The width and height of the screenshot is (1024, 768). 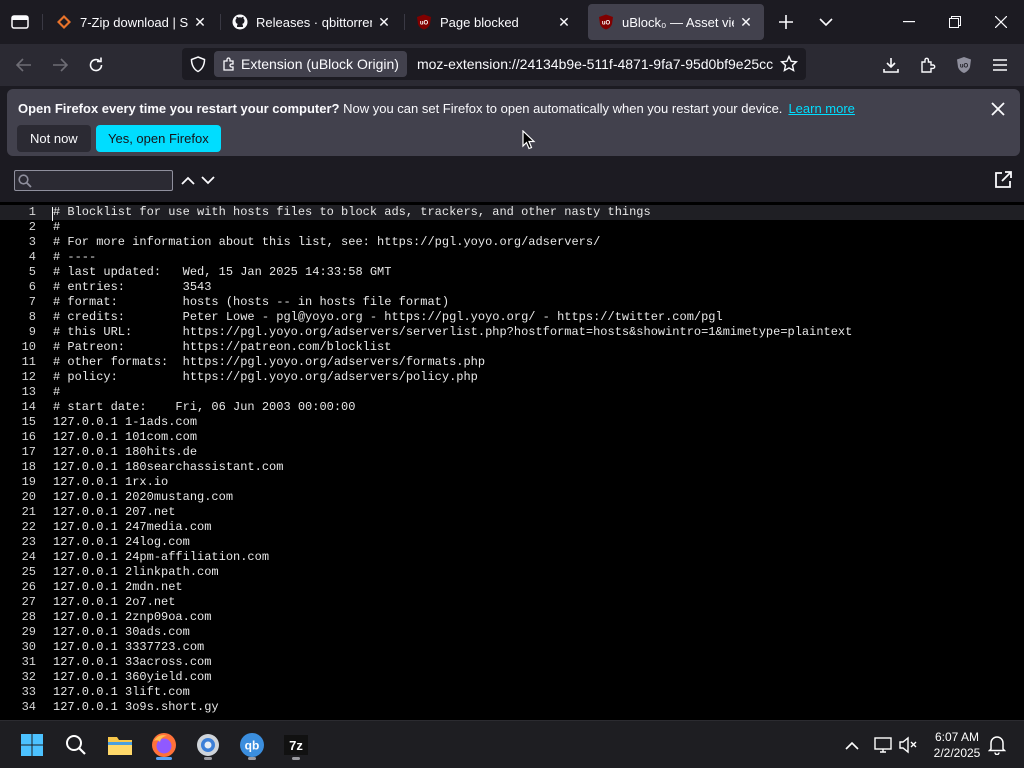 What do you see at coordinates (512, 647) in the screenshot?
I see `code-line: 30 127.0.0.1 3337723.com` at bounding box center [512, 647].